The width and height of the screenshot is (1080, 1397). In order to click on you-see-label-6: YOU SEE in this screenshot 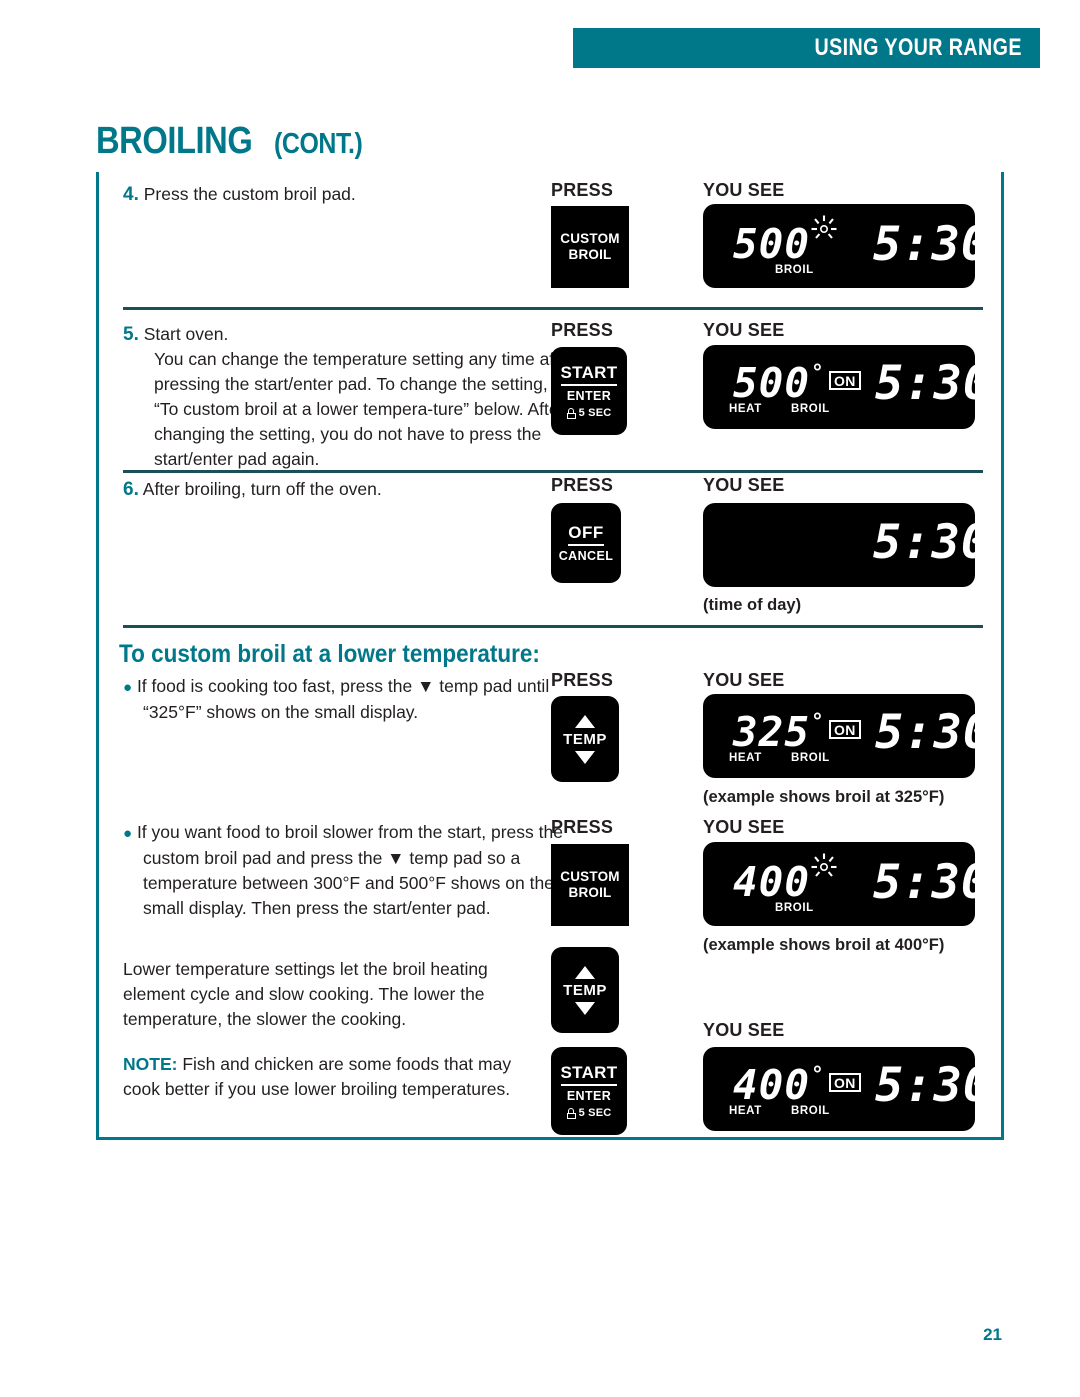, I will do `click(744, 1030)`.